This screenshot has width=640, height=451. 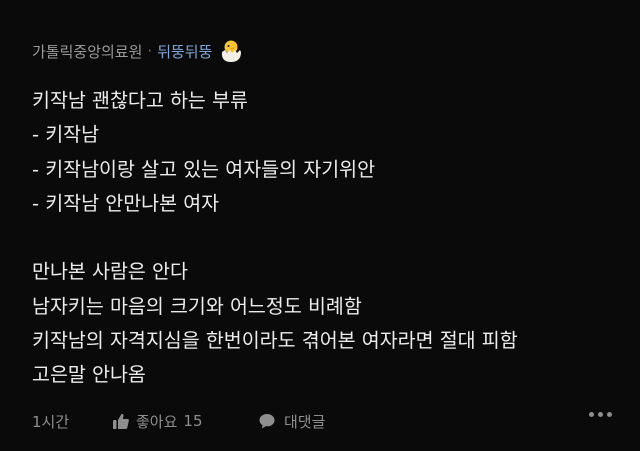 What do you see at coordinates (275, 341) in the screenshot?
I see `comment-line: 키작남의 자격지심을 한번이라도 겪어본 여자라면 절대 피함` at bounding box center [275, 341].